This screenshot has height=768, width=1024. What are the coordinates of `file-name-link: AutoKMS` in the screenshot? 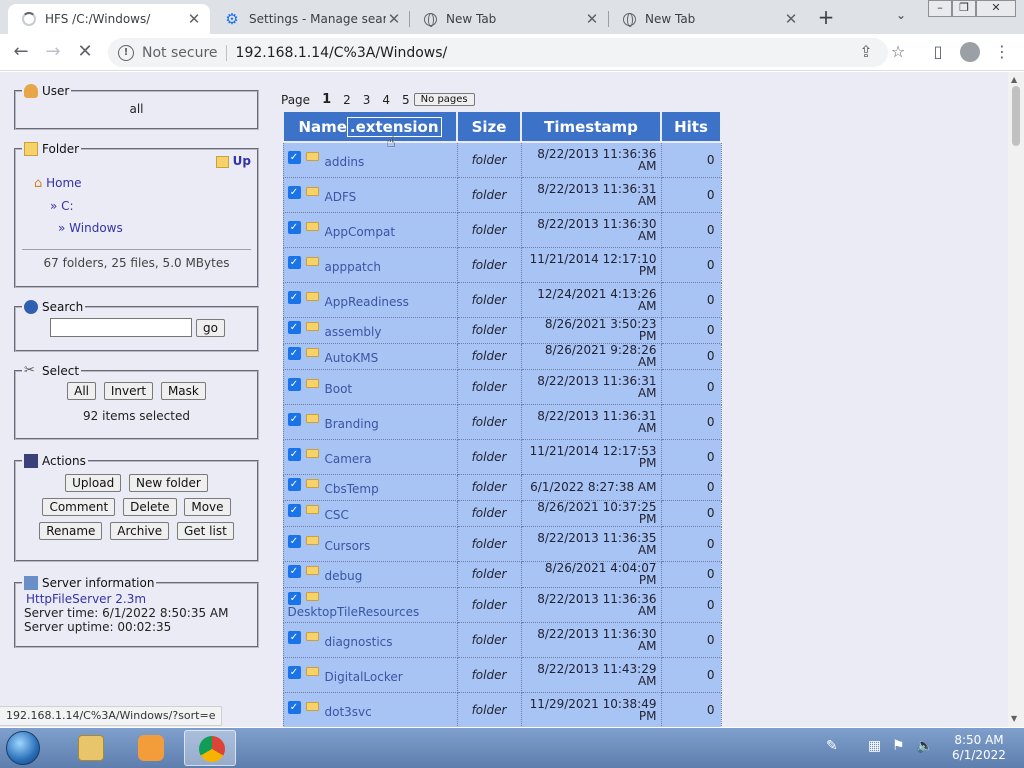 It's located at (352, 358).